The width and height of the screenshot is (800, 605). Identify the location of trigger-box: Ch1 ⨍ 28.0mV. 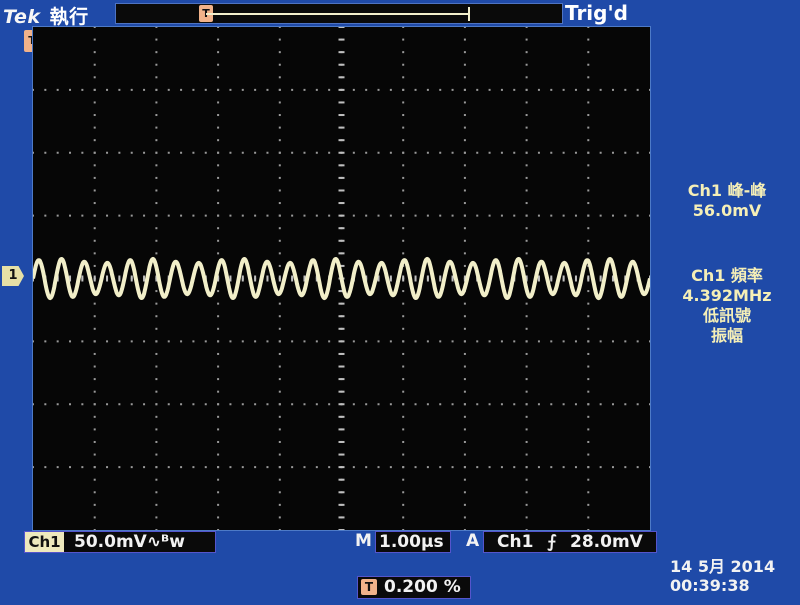
(570, 542).